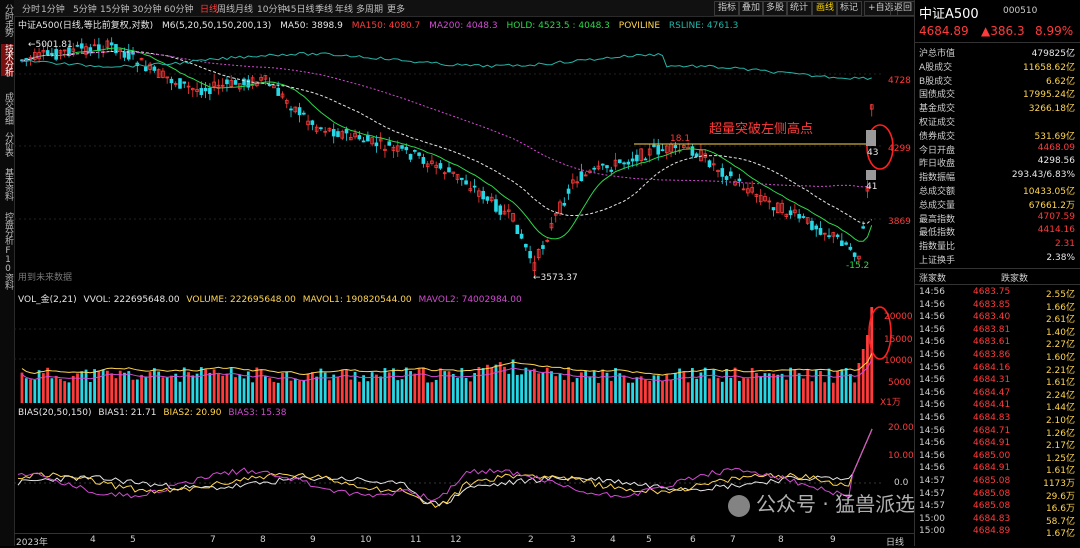 The width and height of the screenshot is (1080, 548). What do you see at coordinates (271, 8) in the screenshot?
I see `timeframe-tab-9: 10分钟` at bounding box center [271, 8].